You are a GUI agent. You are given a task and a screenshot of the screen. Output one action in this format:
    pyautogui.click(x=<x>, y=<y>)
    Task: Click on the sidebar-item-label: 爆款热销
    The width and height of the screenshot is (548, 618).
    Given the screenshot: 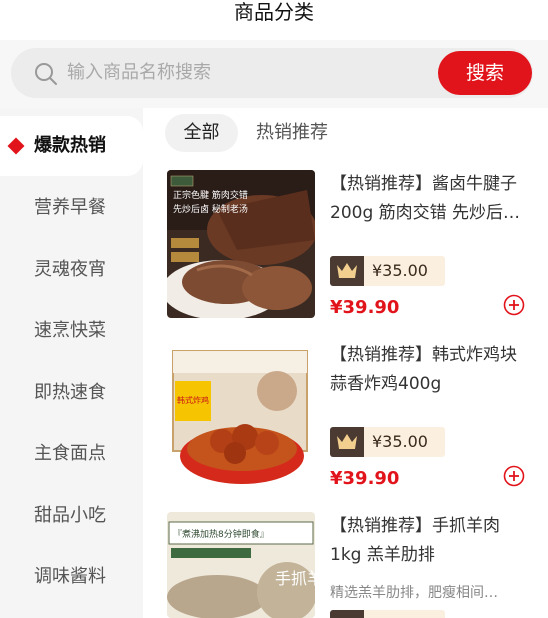 What is the action you would take?
    pyautogui.click(x=70, y=145)
    